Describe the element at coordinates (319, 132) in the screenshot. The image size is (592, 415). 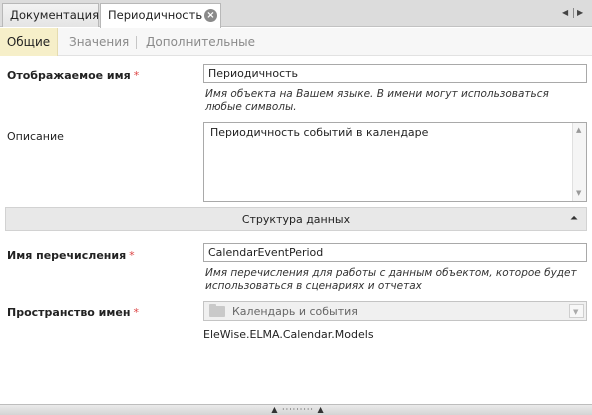
I see `description-text: Периодичность событий в календаре` at that location.